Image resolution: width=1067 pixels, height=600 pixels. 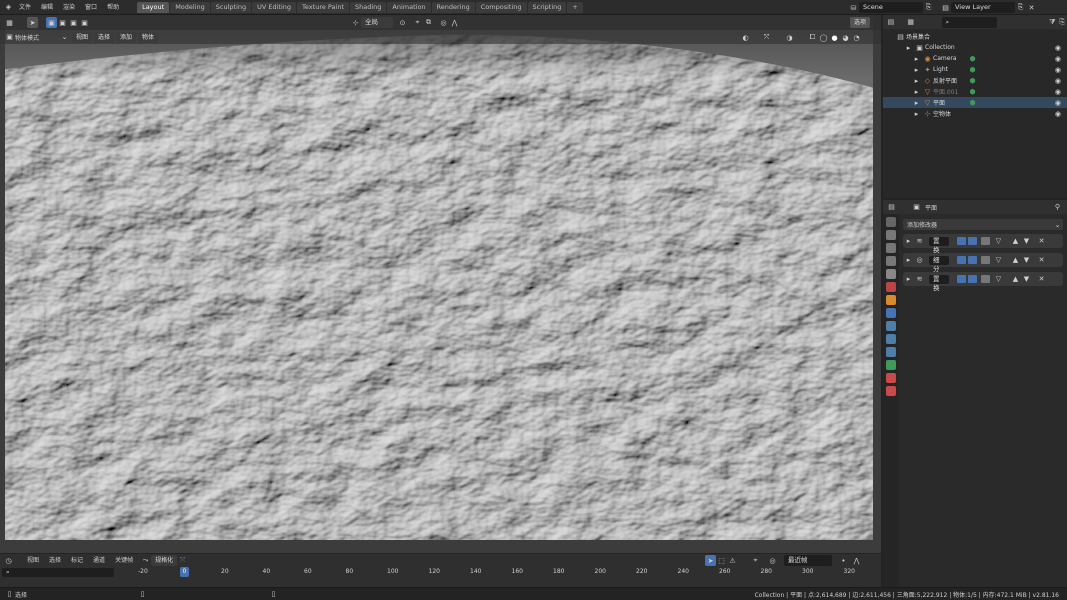 I want to click on options-dropdown: 选项, so click(x=860, y=22).